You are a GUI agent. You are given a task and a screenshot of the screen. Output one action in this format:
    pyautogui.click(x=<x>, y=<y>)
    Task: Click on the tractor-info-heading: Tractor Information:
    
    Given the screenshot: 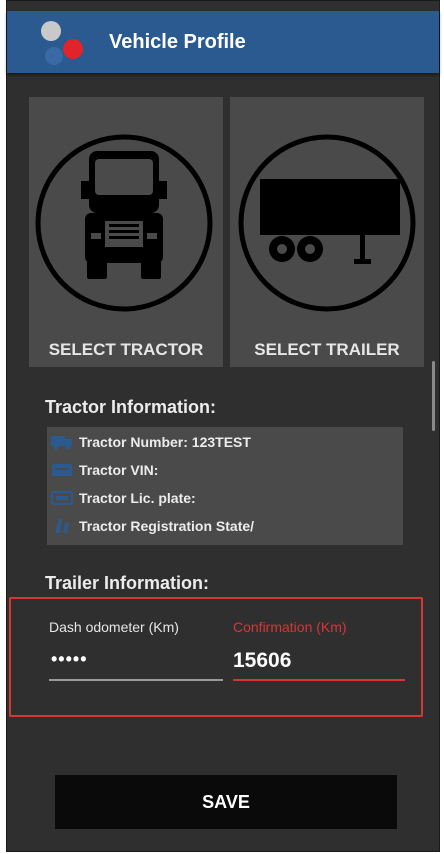 What is the action you would take?
    pyautogui.click(x=131, y=407)
    